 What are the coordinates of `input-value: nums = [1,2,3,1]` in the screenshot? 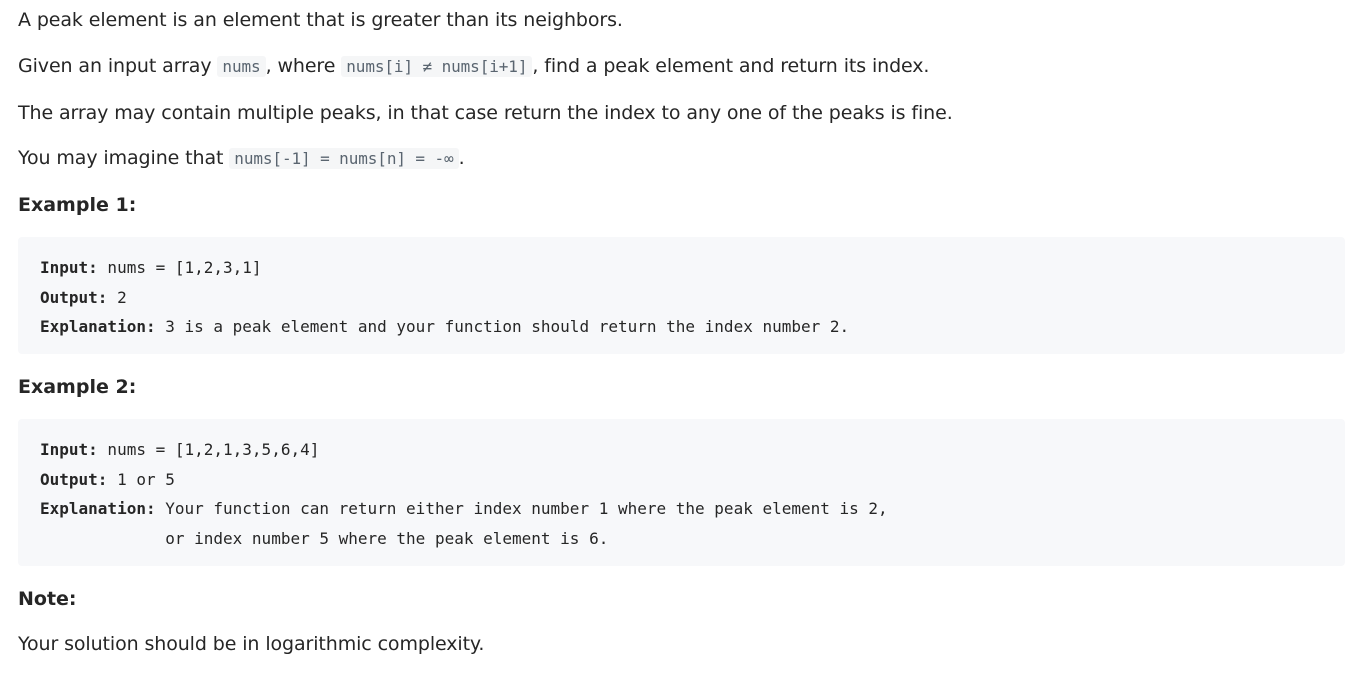 It's located at (179, 267).